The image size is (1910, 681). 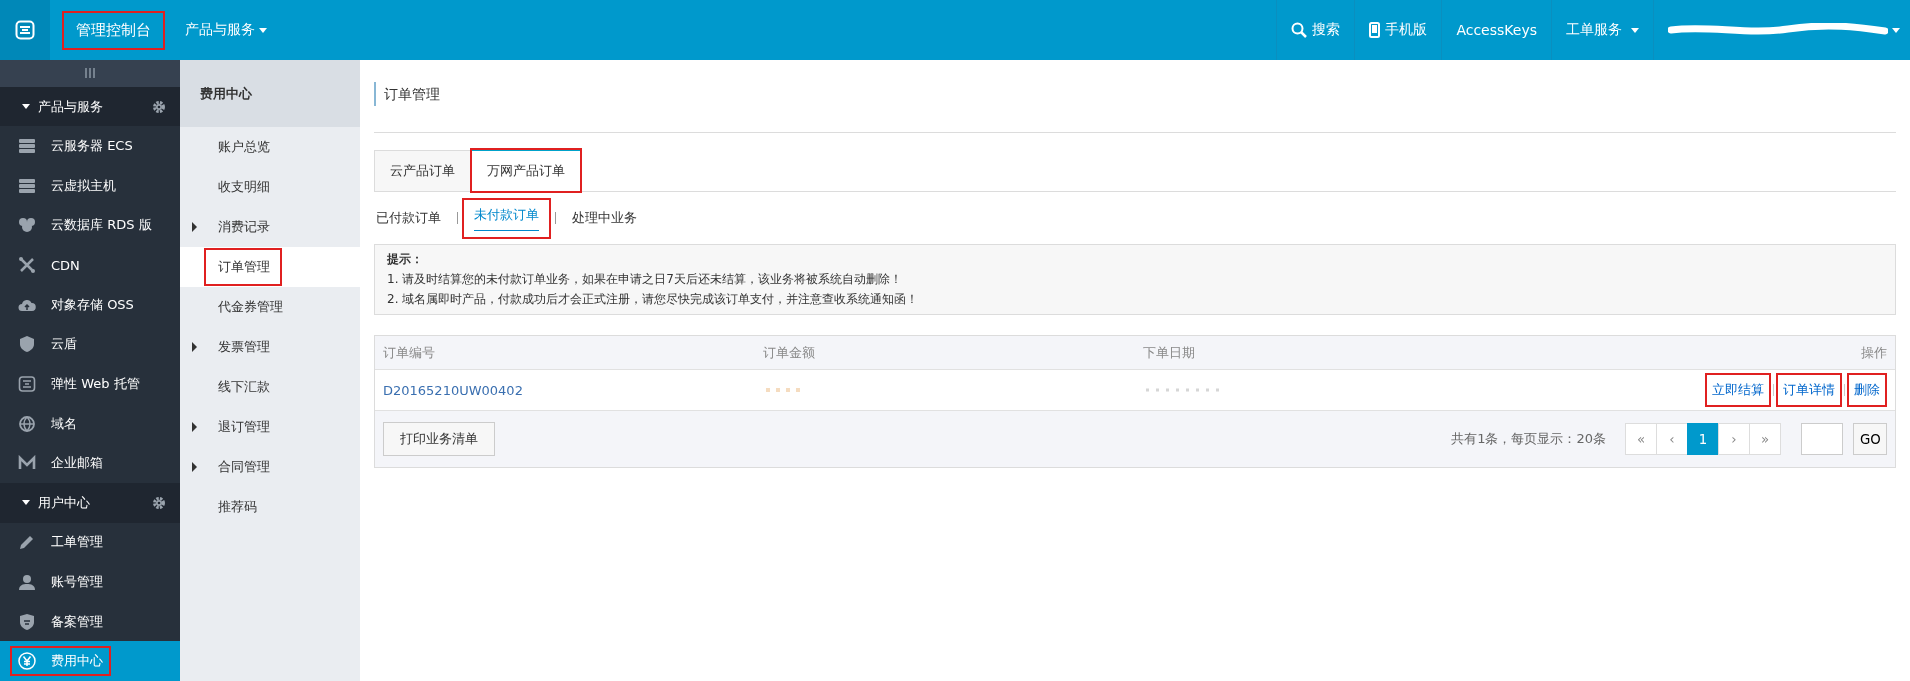 I want to click on submenu-item-label: 订单管理, so click(x=243, y=267).